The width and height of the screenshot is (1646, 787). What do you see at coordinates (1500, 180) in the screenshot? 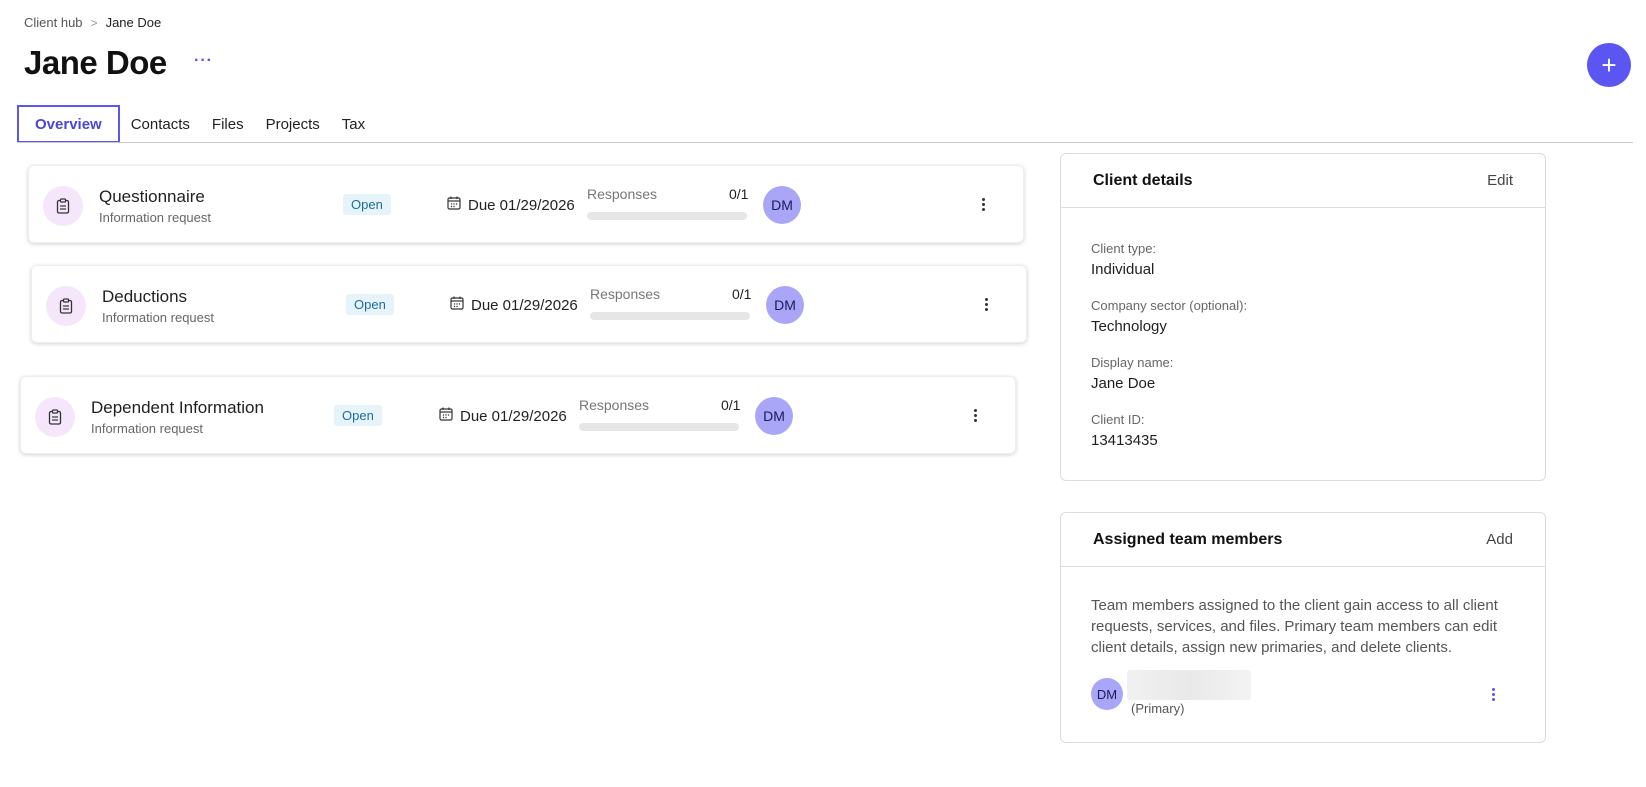
I see `edit-client-button: Edit` at bounding box center [1500, 180].